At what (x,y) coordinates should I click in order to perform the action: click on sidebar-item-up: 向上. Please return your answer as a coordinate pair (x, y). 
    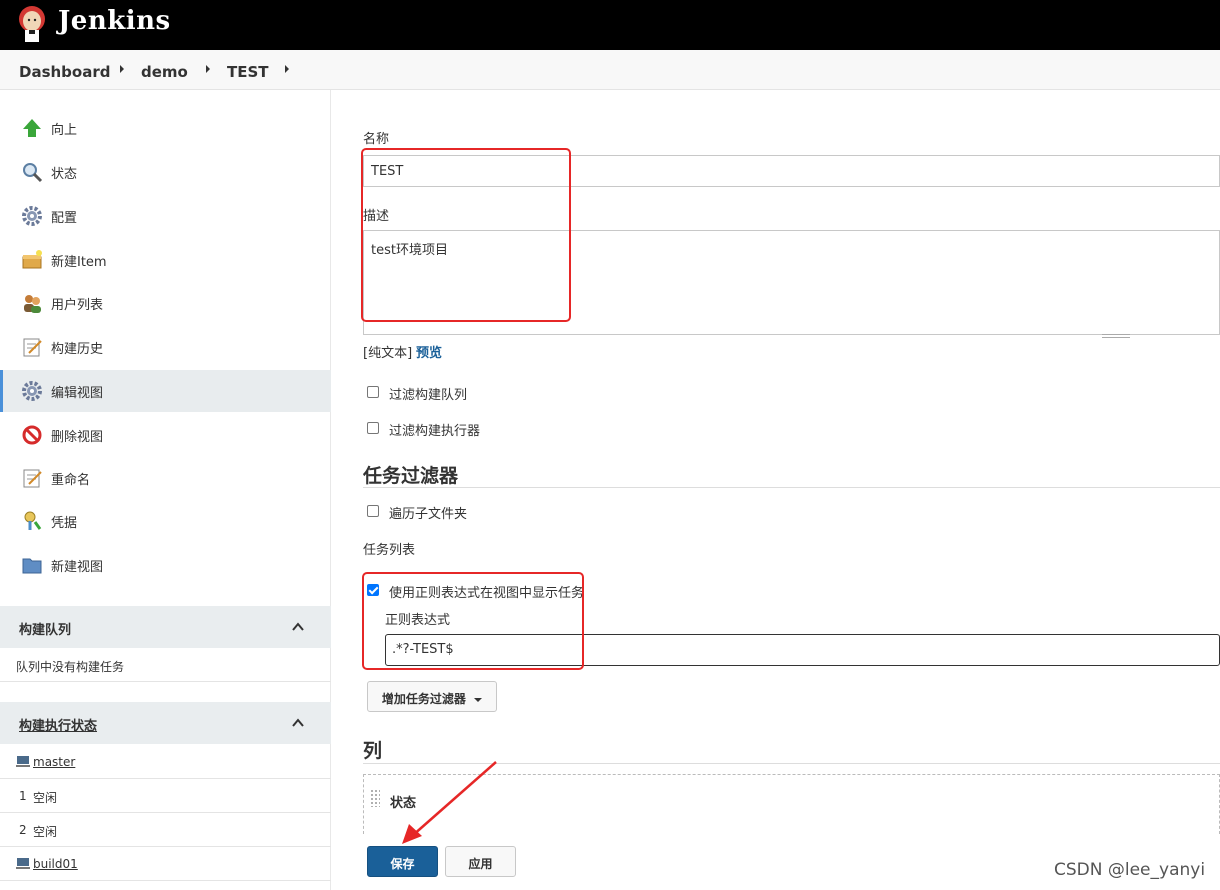
    Looking at the image, I should click on (165, 128).